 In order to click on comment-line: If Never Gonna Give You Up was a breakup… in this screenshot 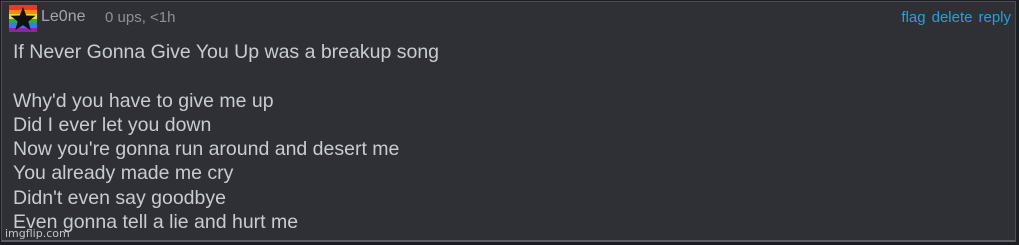, I will do `click(226, 52)`.